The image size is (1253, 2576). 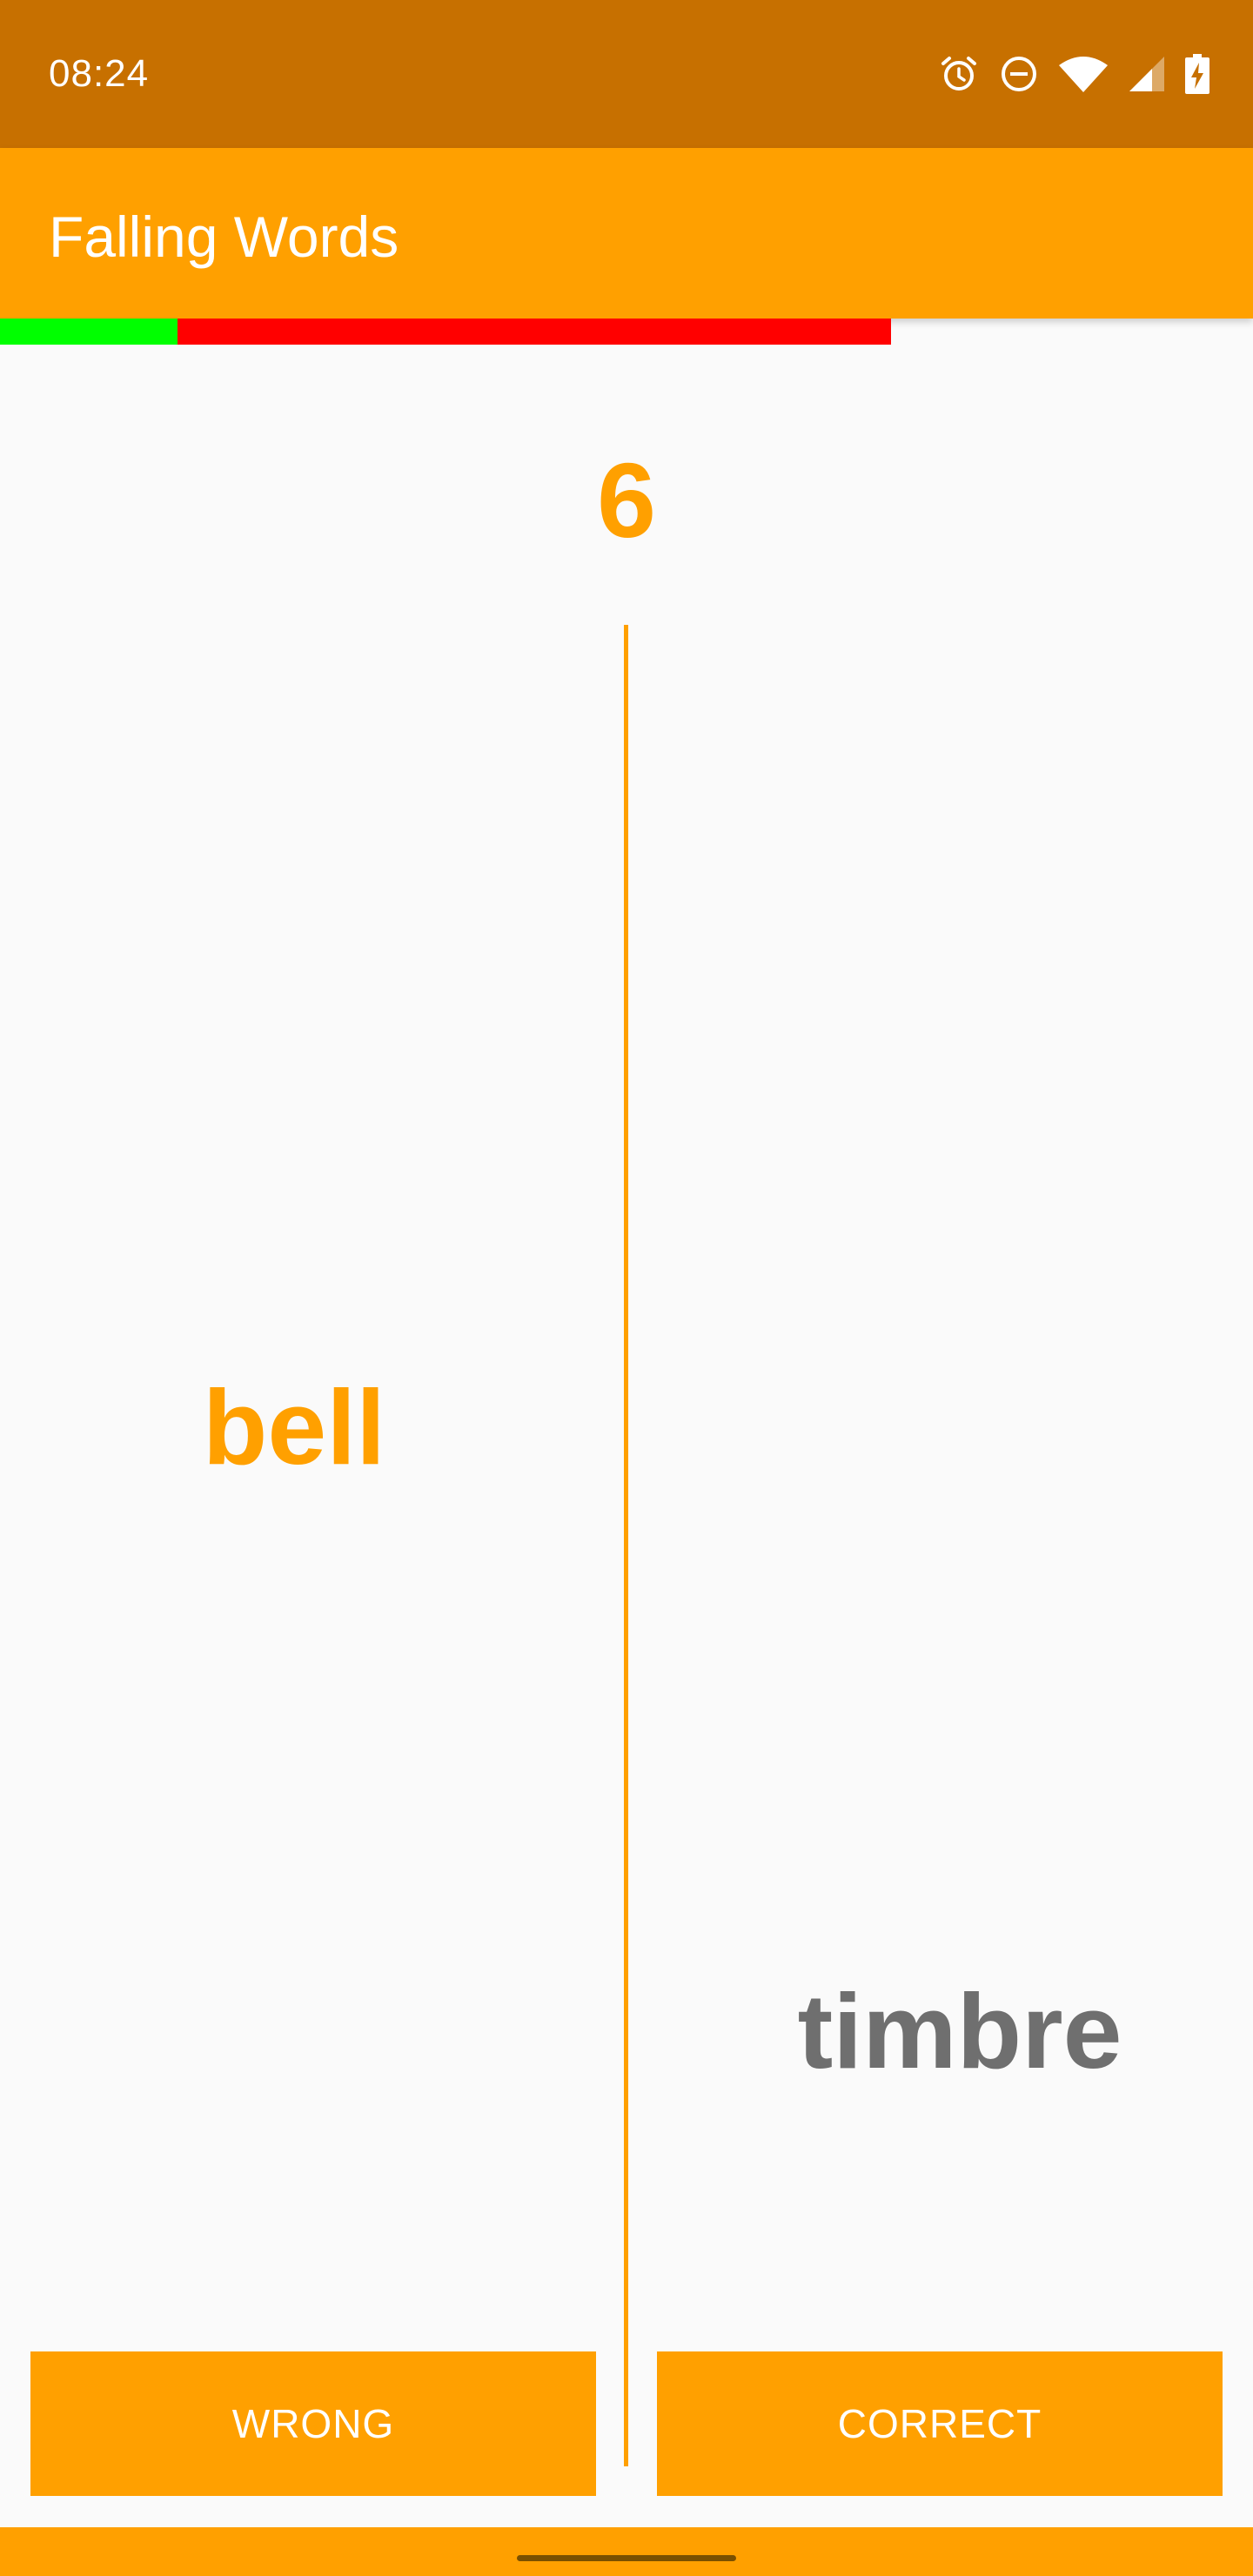 What do you see at coordinates (958, 74) in the screenshot?
I see `alarm-icon` at bounding box center [958, 74].